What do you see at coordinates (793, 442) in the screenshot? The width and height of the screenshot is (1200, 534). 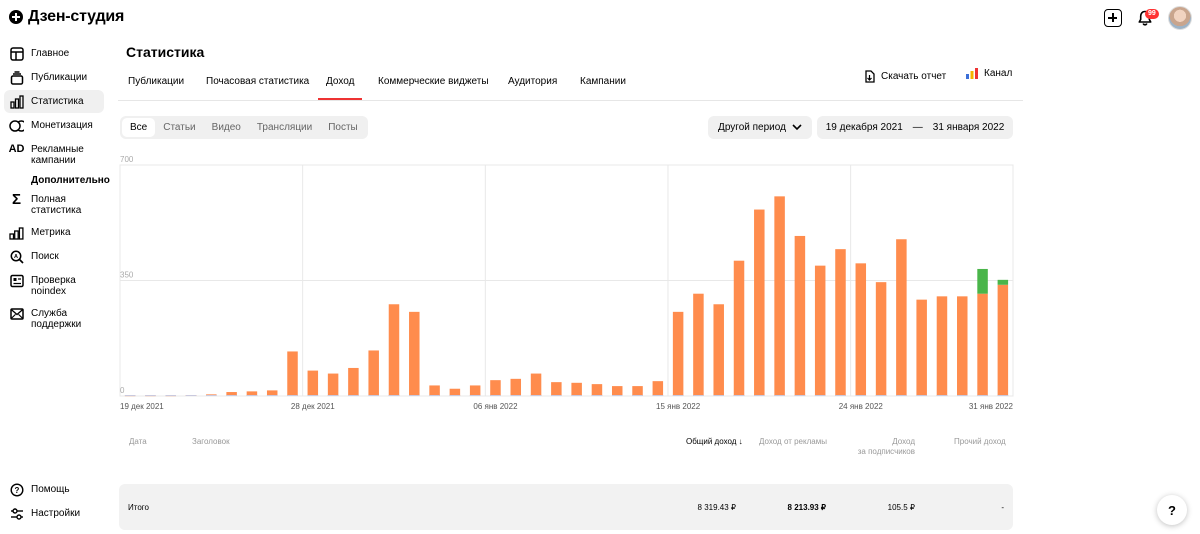 I see `column-header-ad-income: Доход от рекламы` at bounding box center [793, 442].